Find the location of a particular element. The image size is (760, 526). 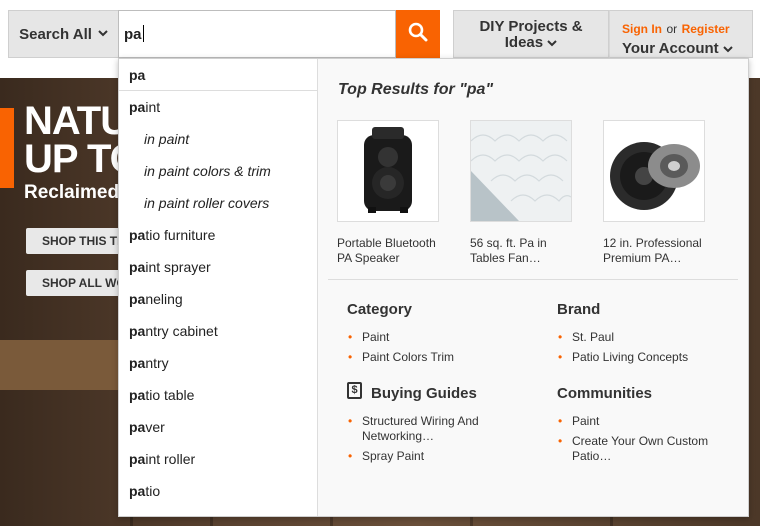

suggestion-item: pantry is located at coordinates (218, 363).